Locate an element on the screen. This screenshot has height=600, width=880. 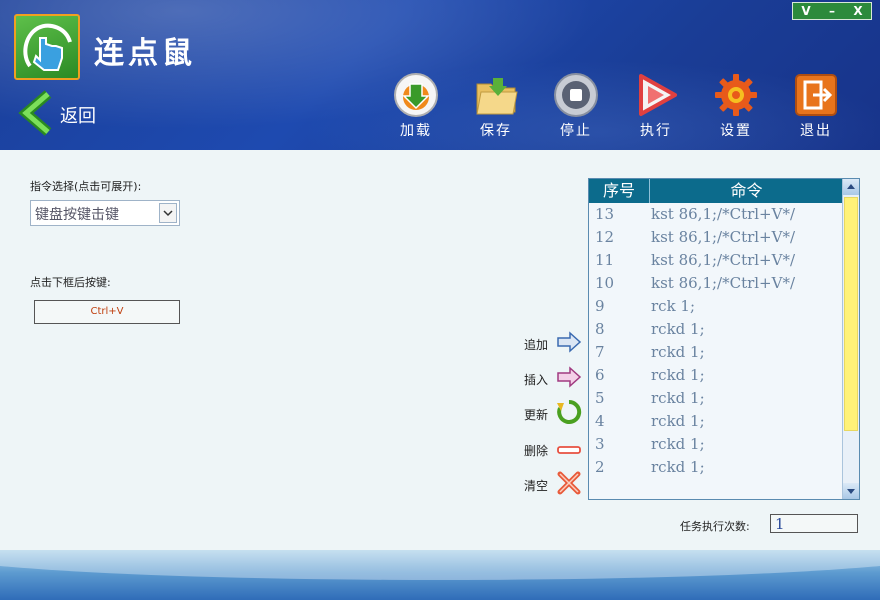
stop-icon is located at coordinates (576, 95).